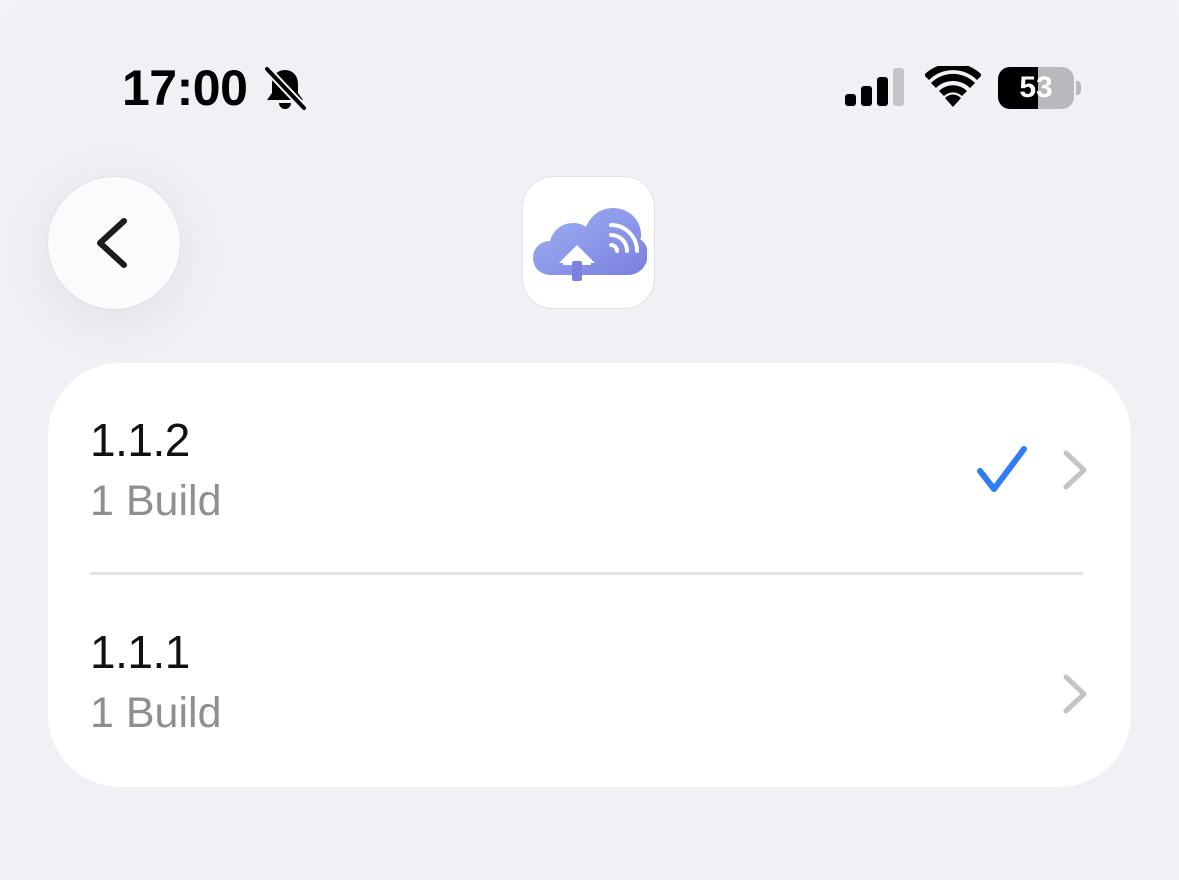 This screenshot has width=1179, height=880. I want to click on battery-level: 53, so click(1036, 87).